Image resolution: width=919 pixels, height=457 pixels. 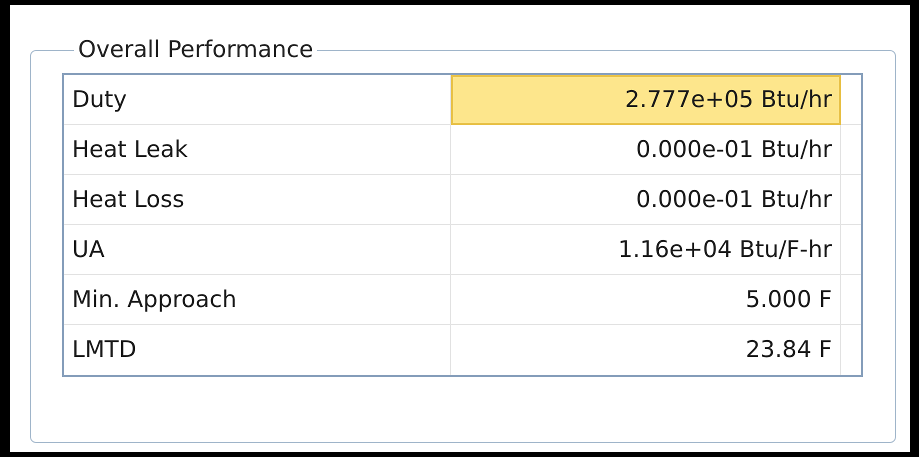 I want to click on group-title: Overall Performance, so click(x=195, y=50).